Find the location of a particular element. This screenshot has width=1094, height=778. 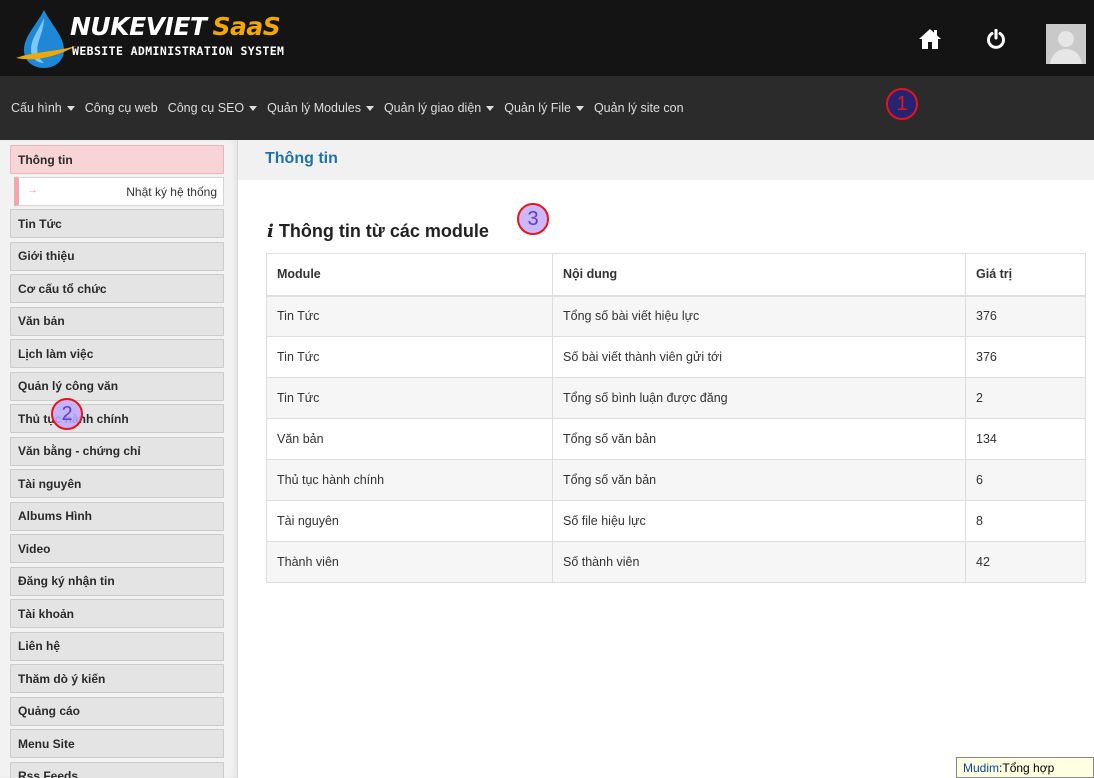

sidebar-item-12: Tài khoản is located at coordinates (117, 613).